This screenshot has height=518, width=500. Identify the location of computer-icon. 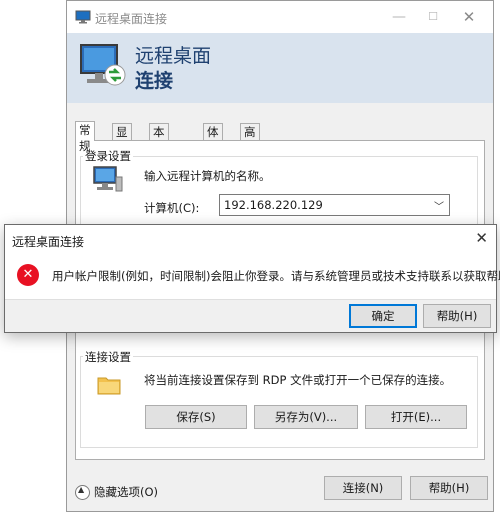
(108, 179).